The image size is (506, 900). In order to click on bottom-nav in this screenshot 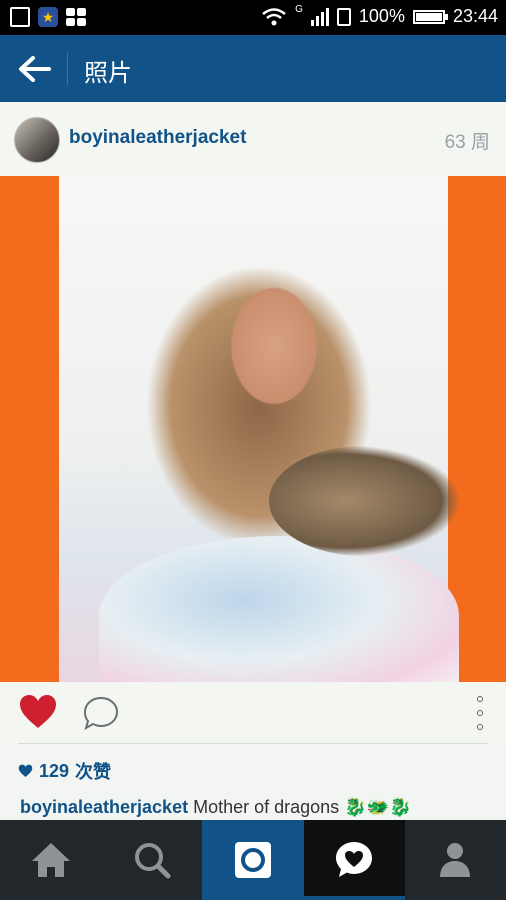, I will do `click(253, 860)`.